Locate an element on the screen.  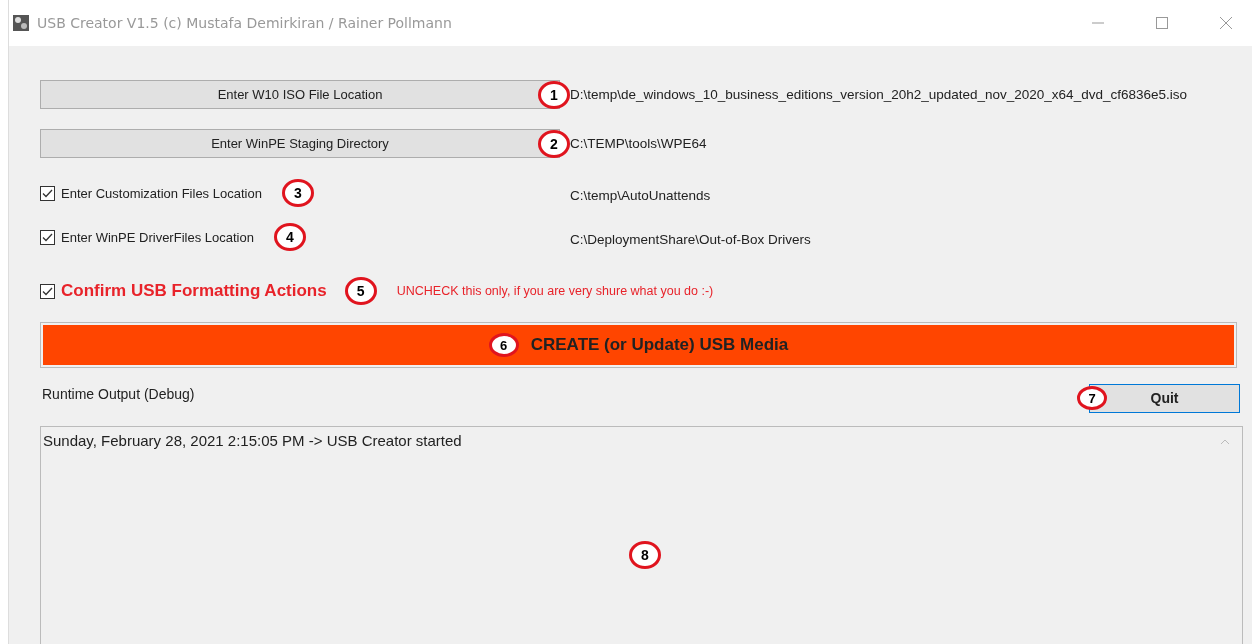
path-text: C:\DeploymentShare\Out-of-Box Drivers is located at coordinates (690, 239).